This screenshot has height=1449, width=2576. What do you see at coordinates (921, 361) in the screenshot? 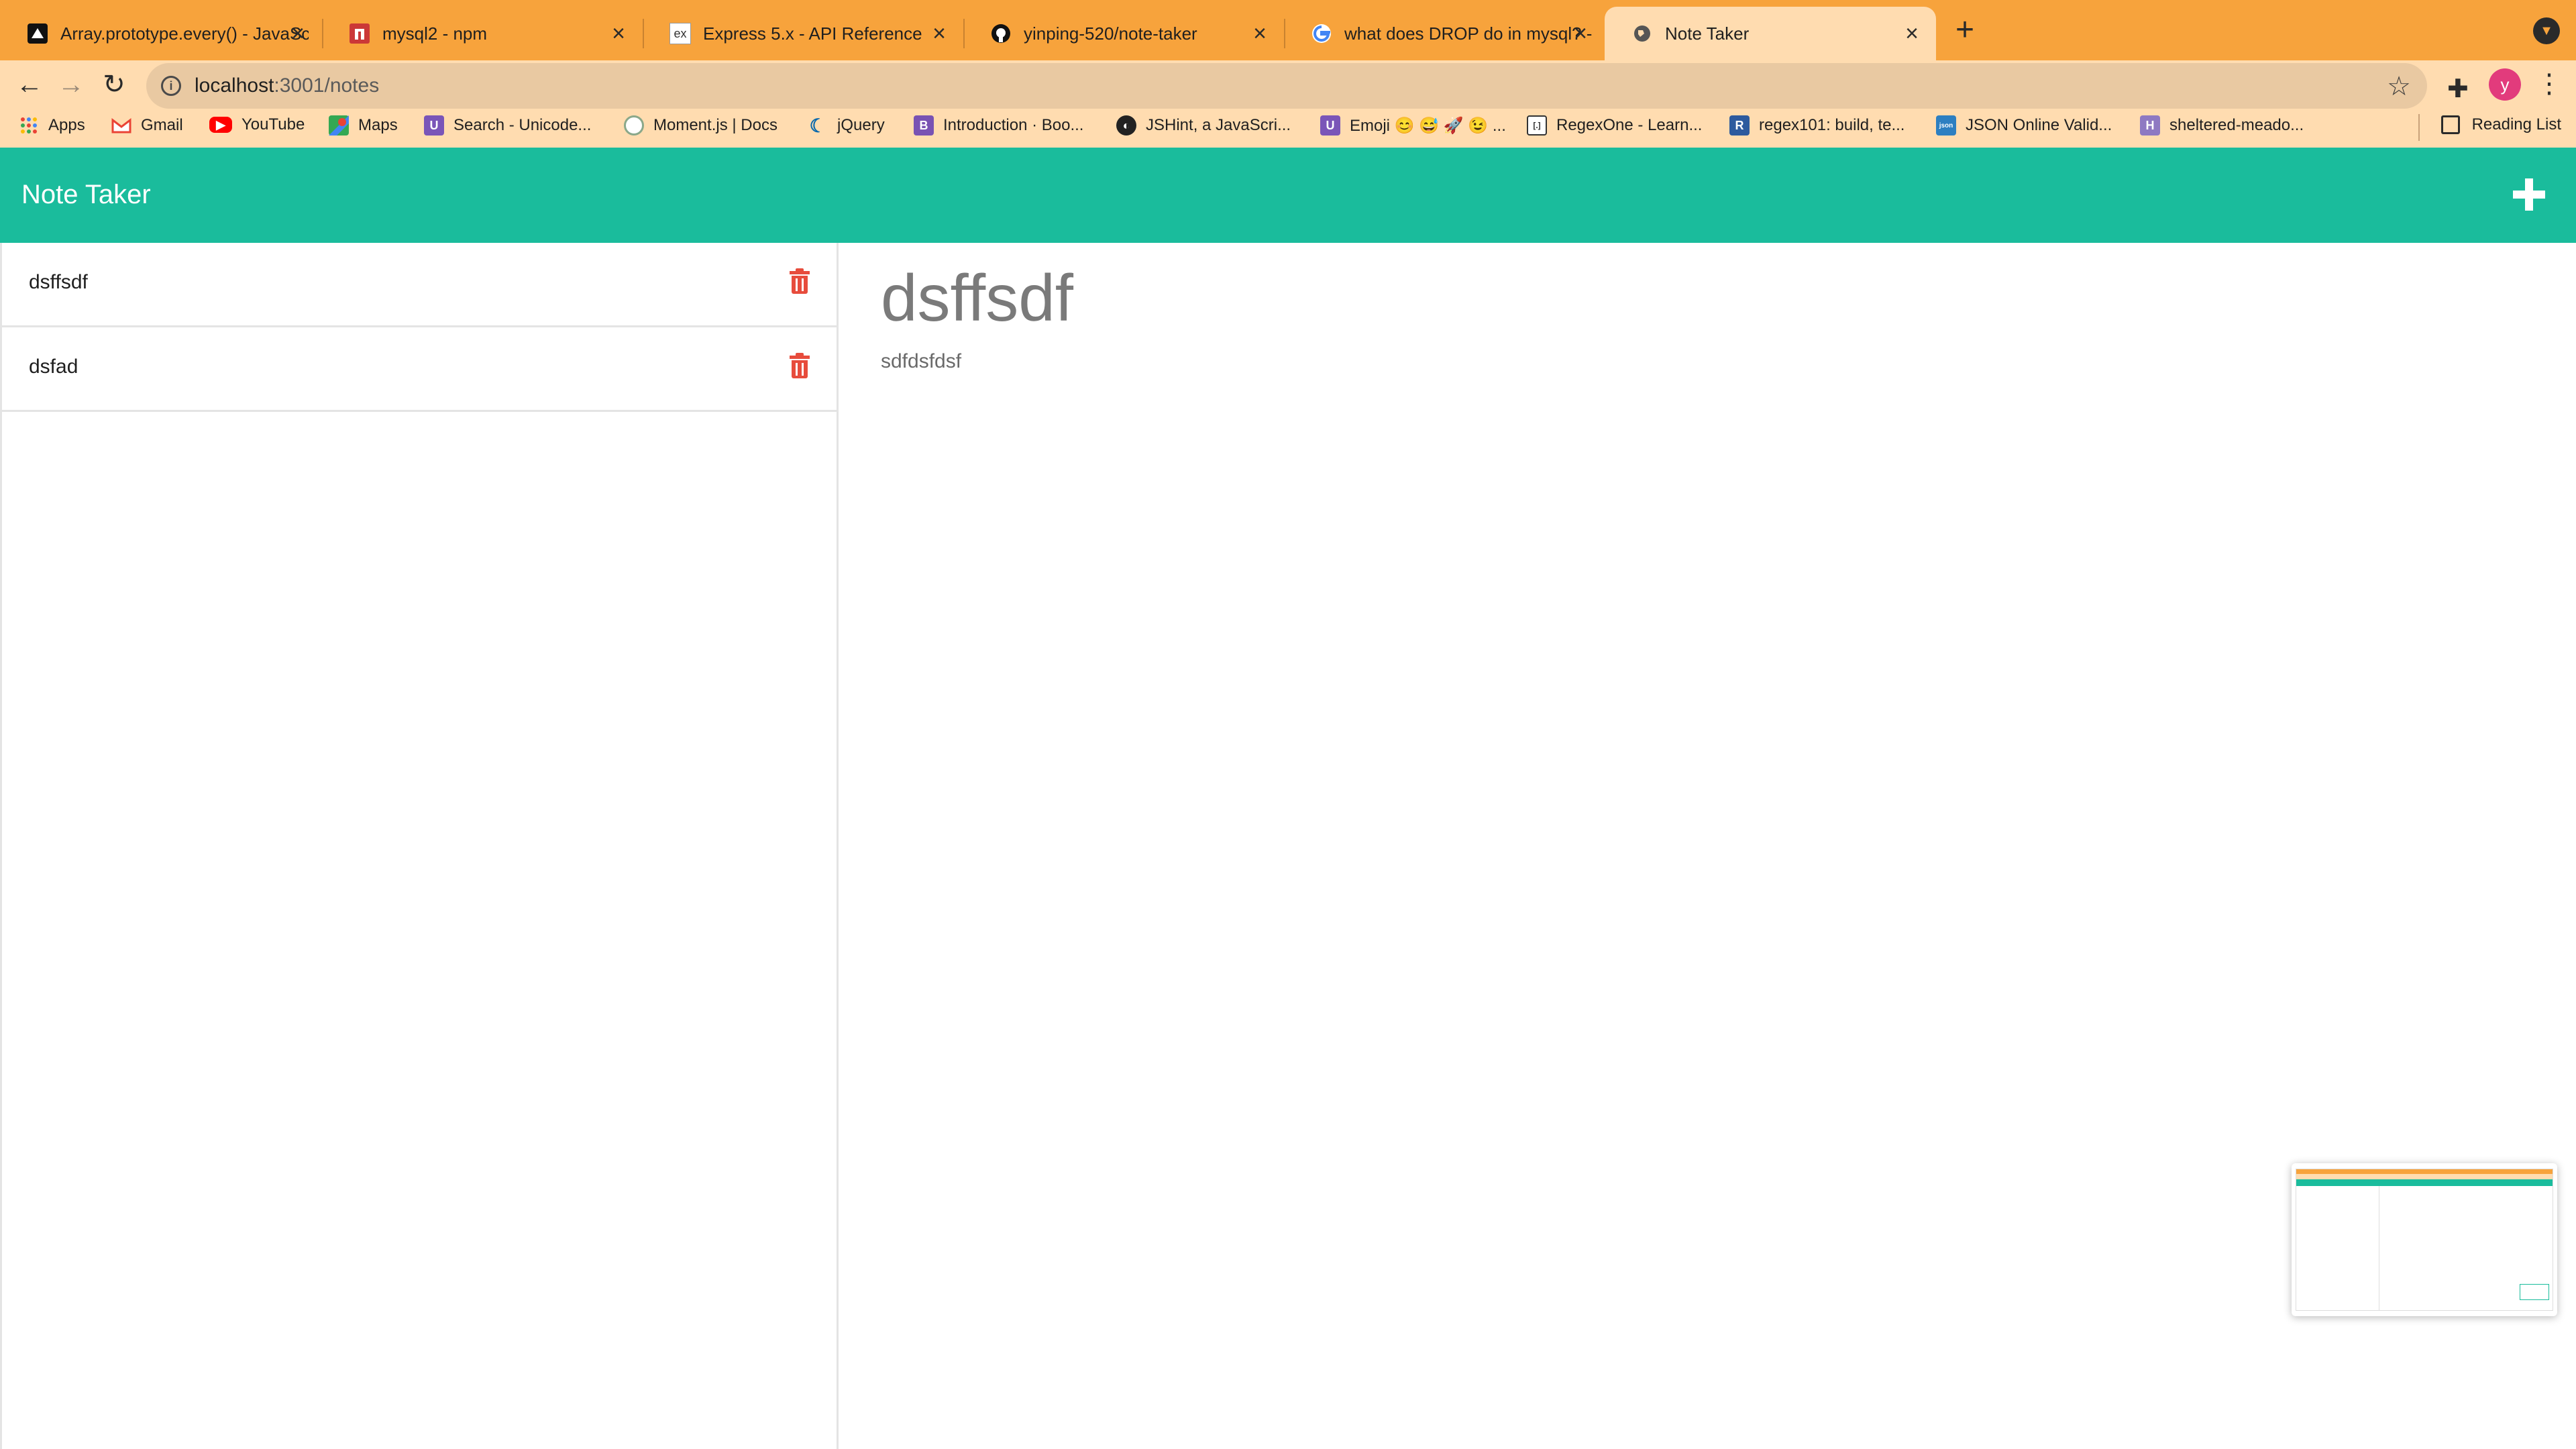
I see `note-text-field: sdfdsfdsf` at bounding box center [921, 361].